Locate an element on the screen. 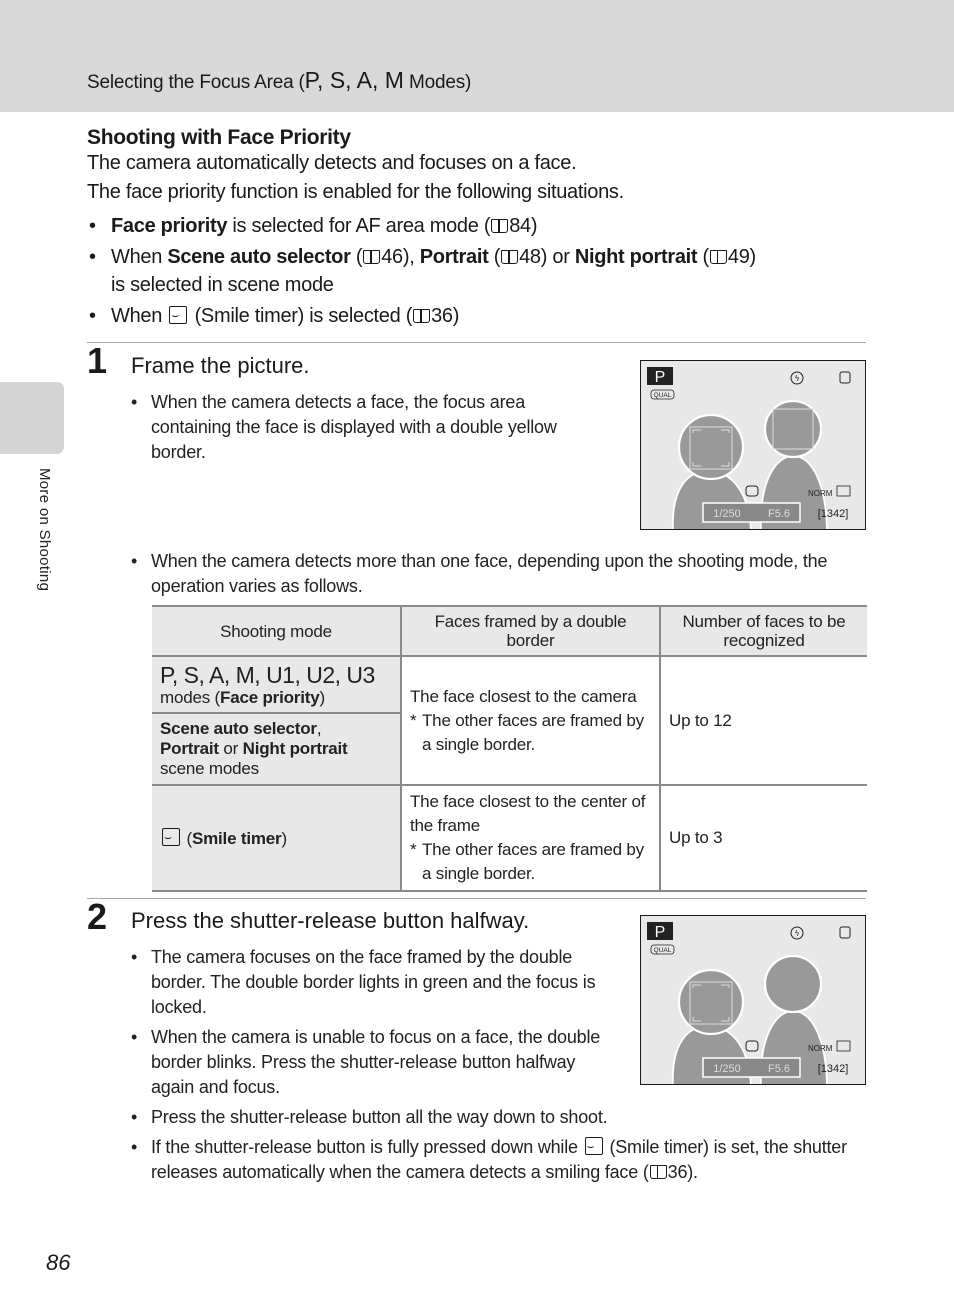 The width and height of the screenshot is (954, 1314). mode-cell: (Smile timer) is located at coordinates (276, 838).